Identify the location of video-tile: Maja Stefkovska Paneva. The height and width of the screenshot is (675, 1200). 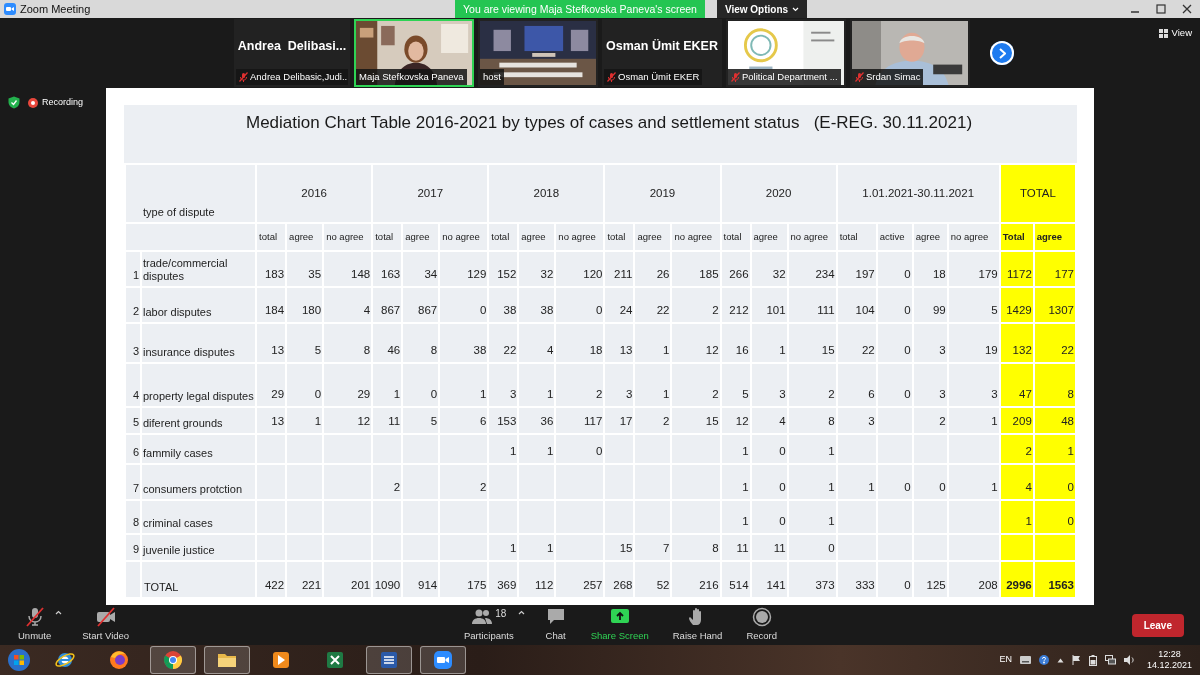
(414, 53).